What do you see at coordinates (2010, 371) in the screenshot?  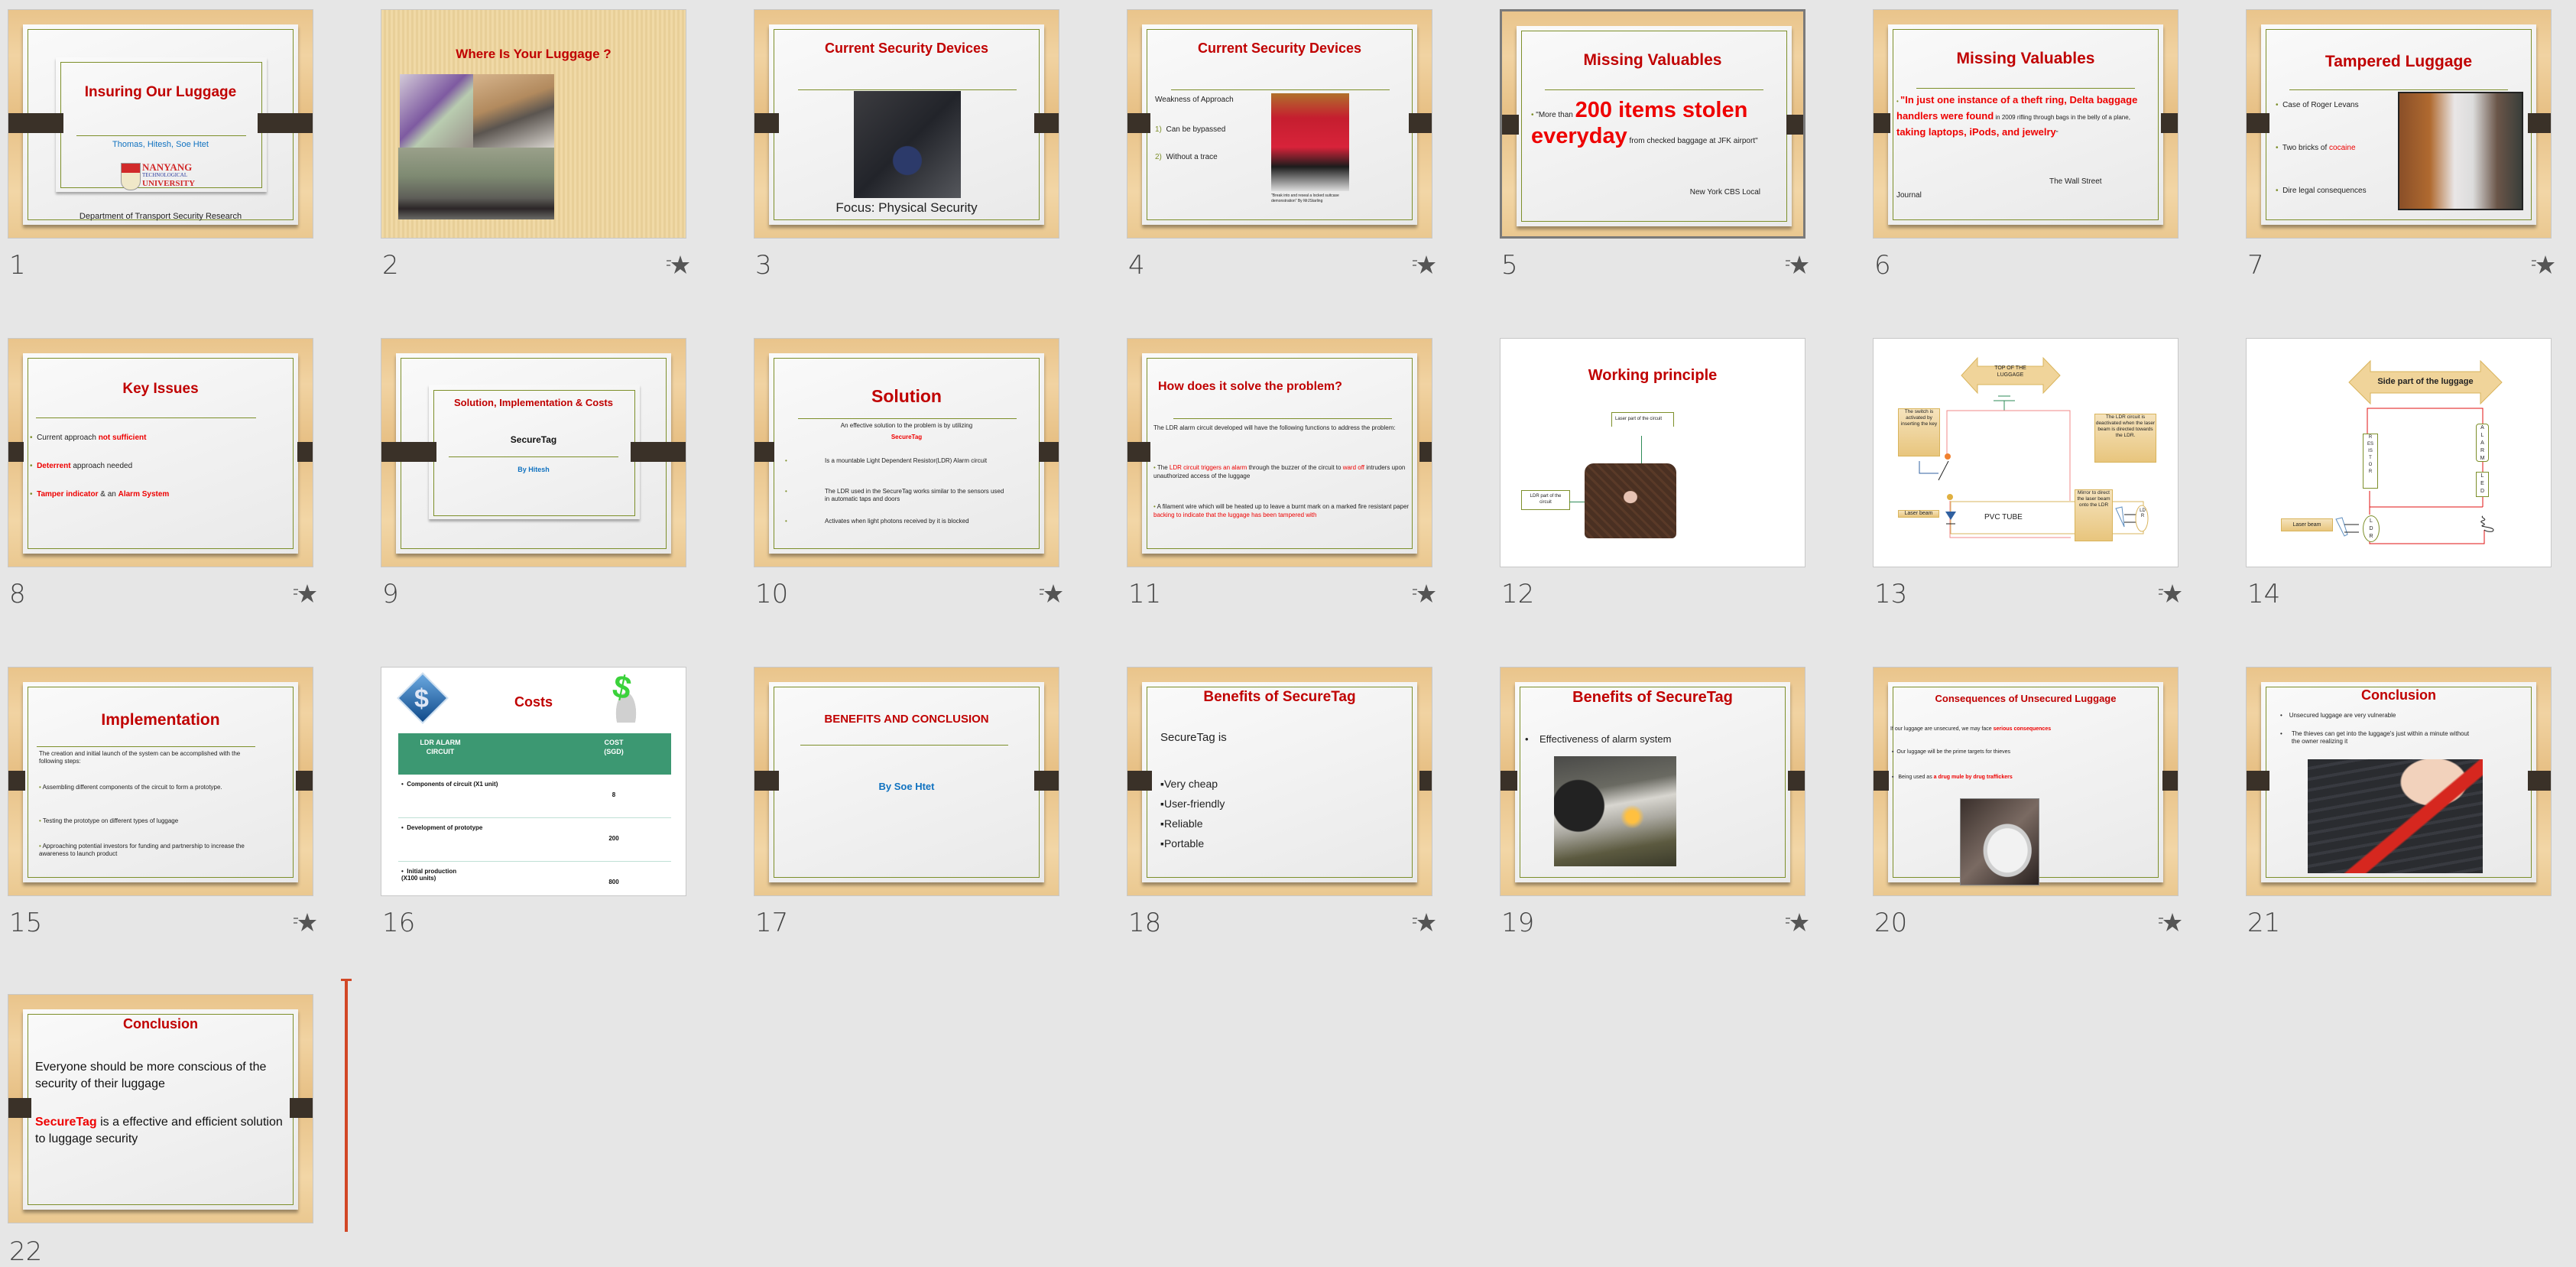 I see `arrow-label: TOP OF THE LUGGAGE` at bounding box center [2010, 371].